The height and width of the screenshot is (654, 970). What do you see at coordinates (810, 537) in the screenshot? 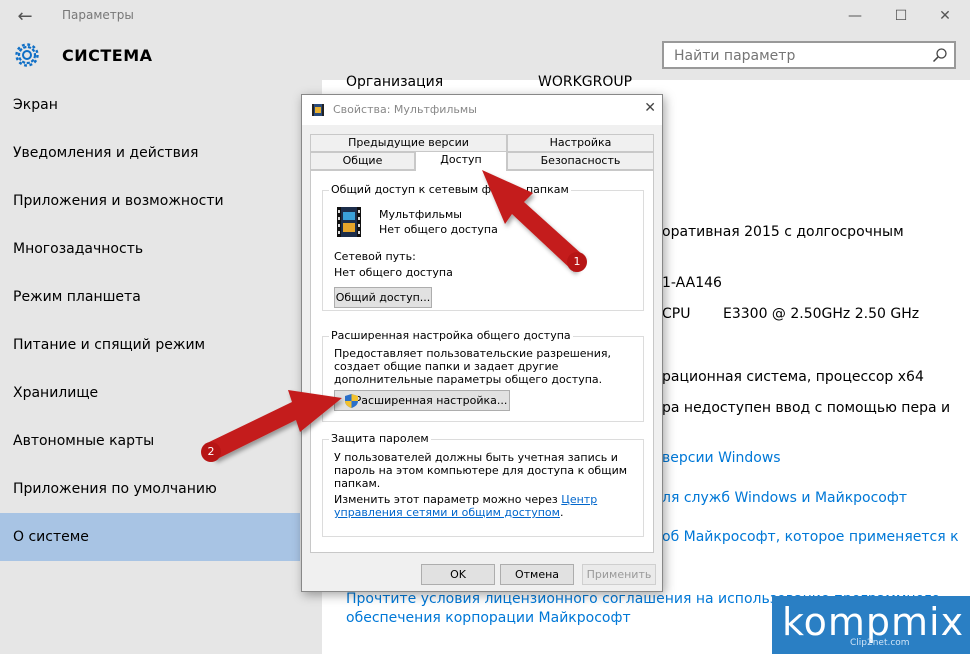
I see `link-microsoft-services: об Майкрософт, которое применяется к` at bounding box center [810, 537].